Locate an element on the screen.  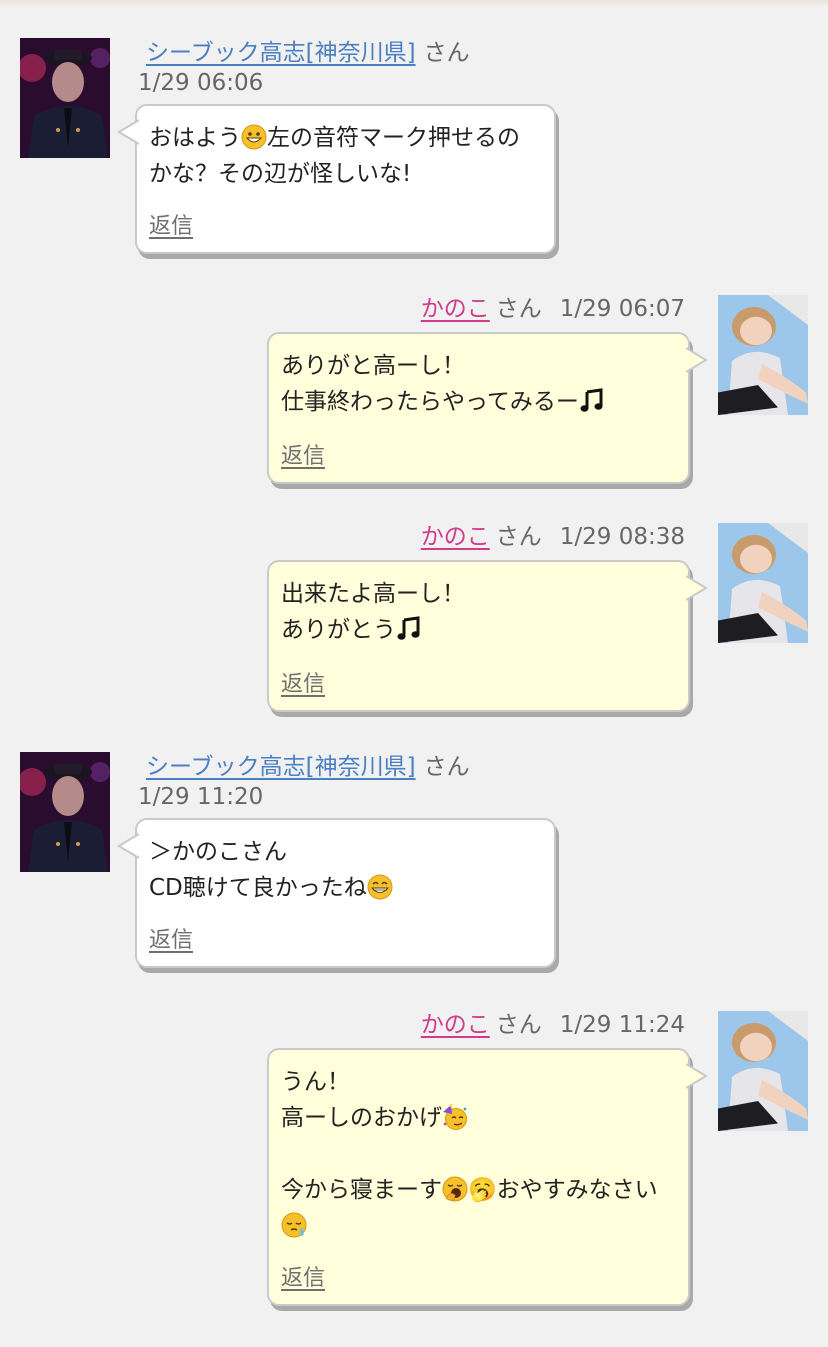
message-time: 1/29 06:07 is located at coordinates (622, 309).